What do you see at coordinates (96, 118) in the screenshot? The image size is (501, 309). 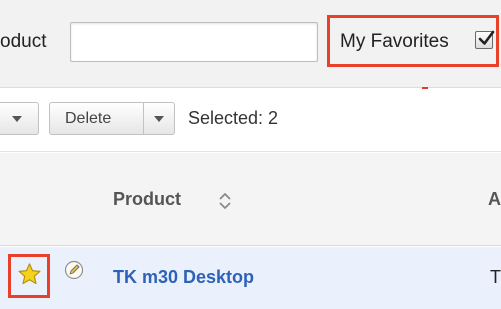 I see `delete-button: Delete` at bounding box center [96, 118].